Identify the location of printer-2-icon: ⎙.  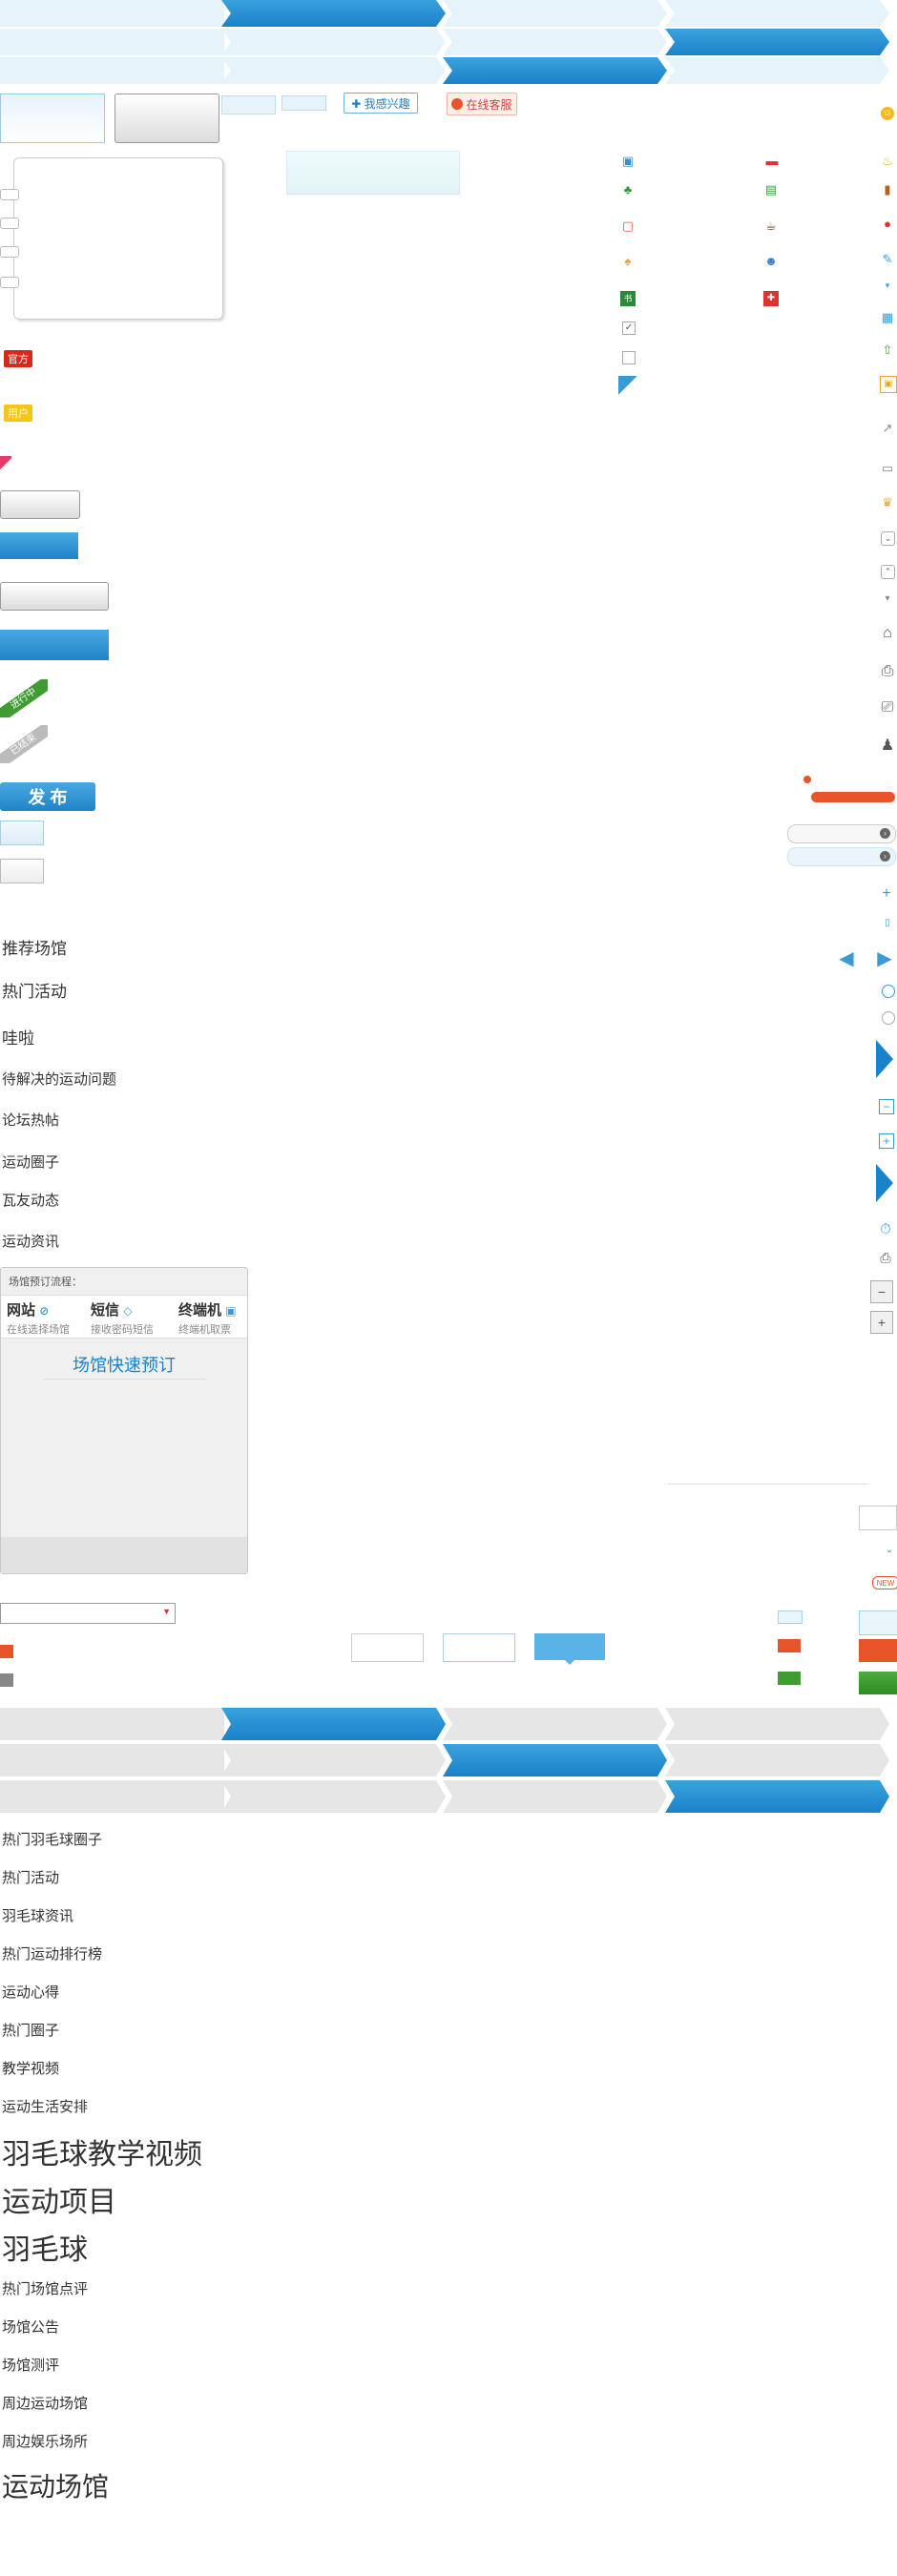
(885, 1257).